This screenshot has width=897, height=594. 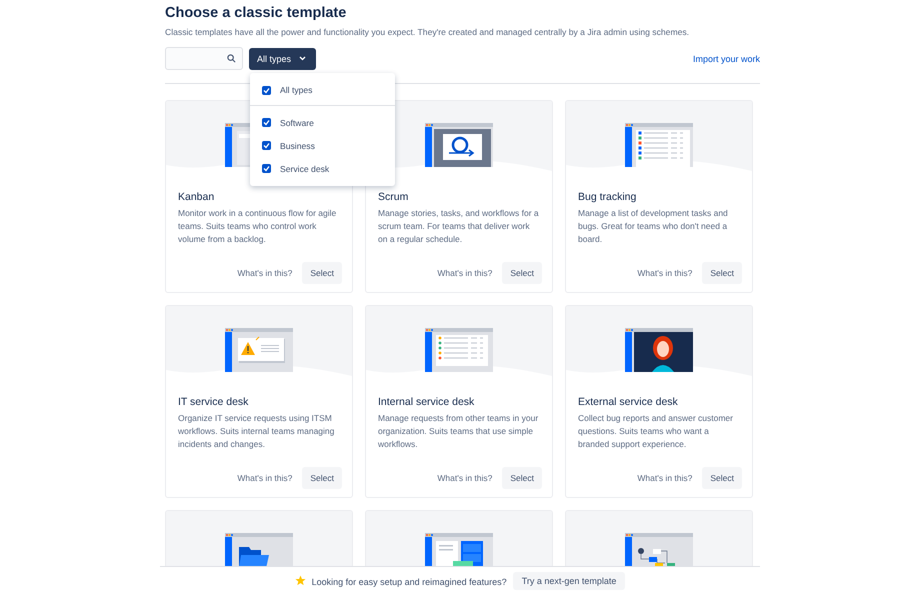 What do you see at coordinates (257, 431) in the screenshot?
I see `template-description: Organize IT service requests using ITSM workflows. Suits internal teams managing incidents and changes.` at bounding box center [257, 431].